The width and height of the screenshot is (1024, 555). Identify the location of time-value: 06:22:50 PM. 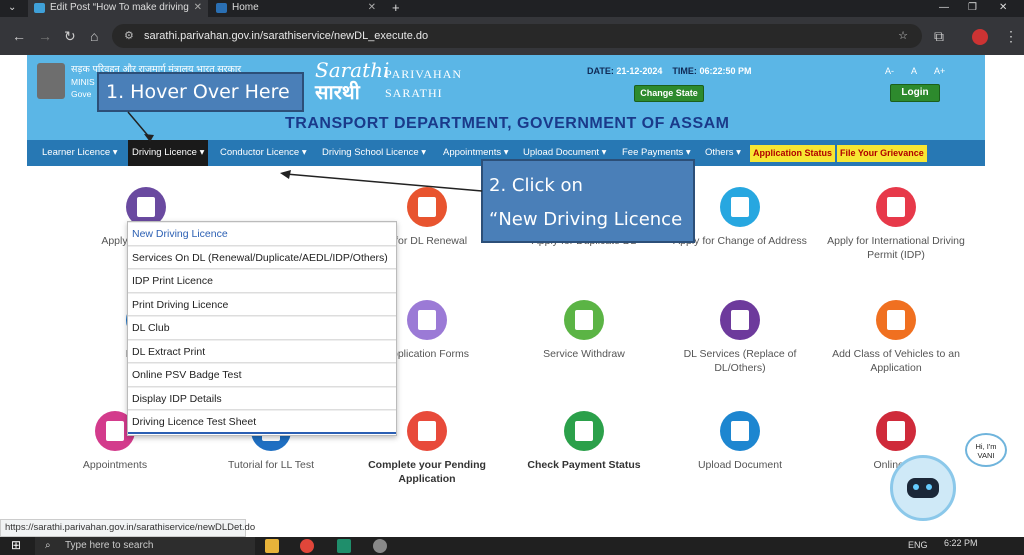
(725, 71).